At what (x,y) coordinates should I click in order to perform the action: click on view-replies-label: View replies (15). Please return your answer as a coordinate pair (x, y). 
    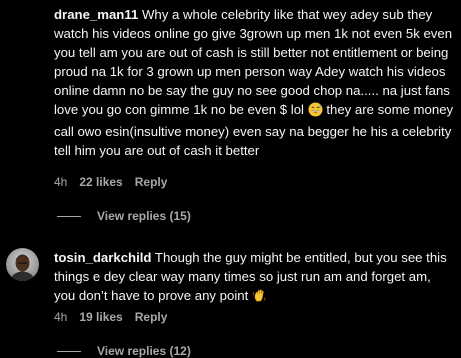
    Looking at the image, I should click on (144, 216).